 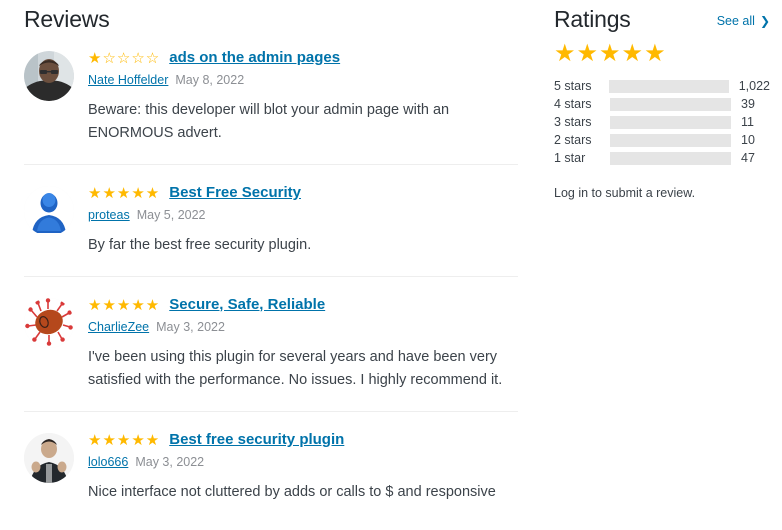 What do you see at coordinates (748, 104) in the screenshot?
I see `rating-bar-count: 39` at bounding box center [748, 104].